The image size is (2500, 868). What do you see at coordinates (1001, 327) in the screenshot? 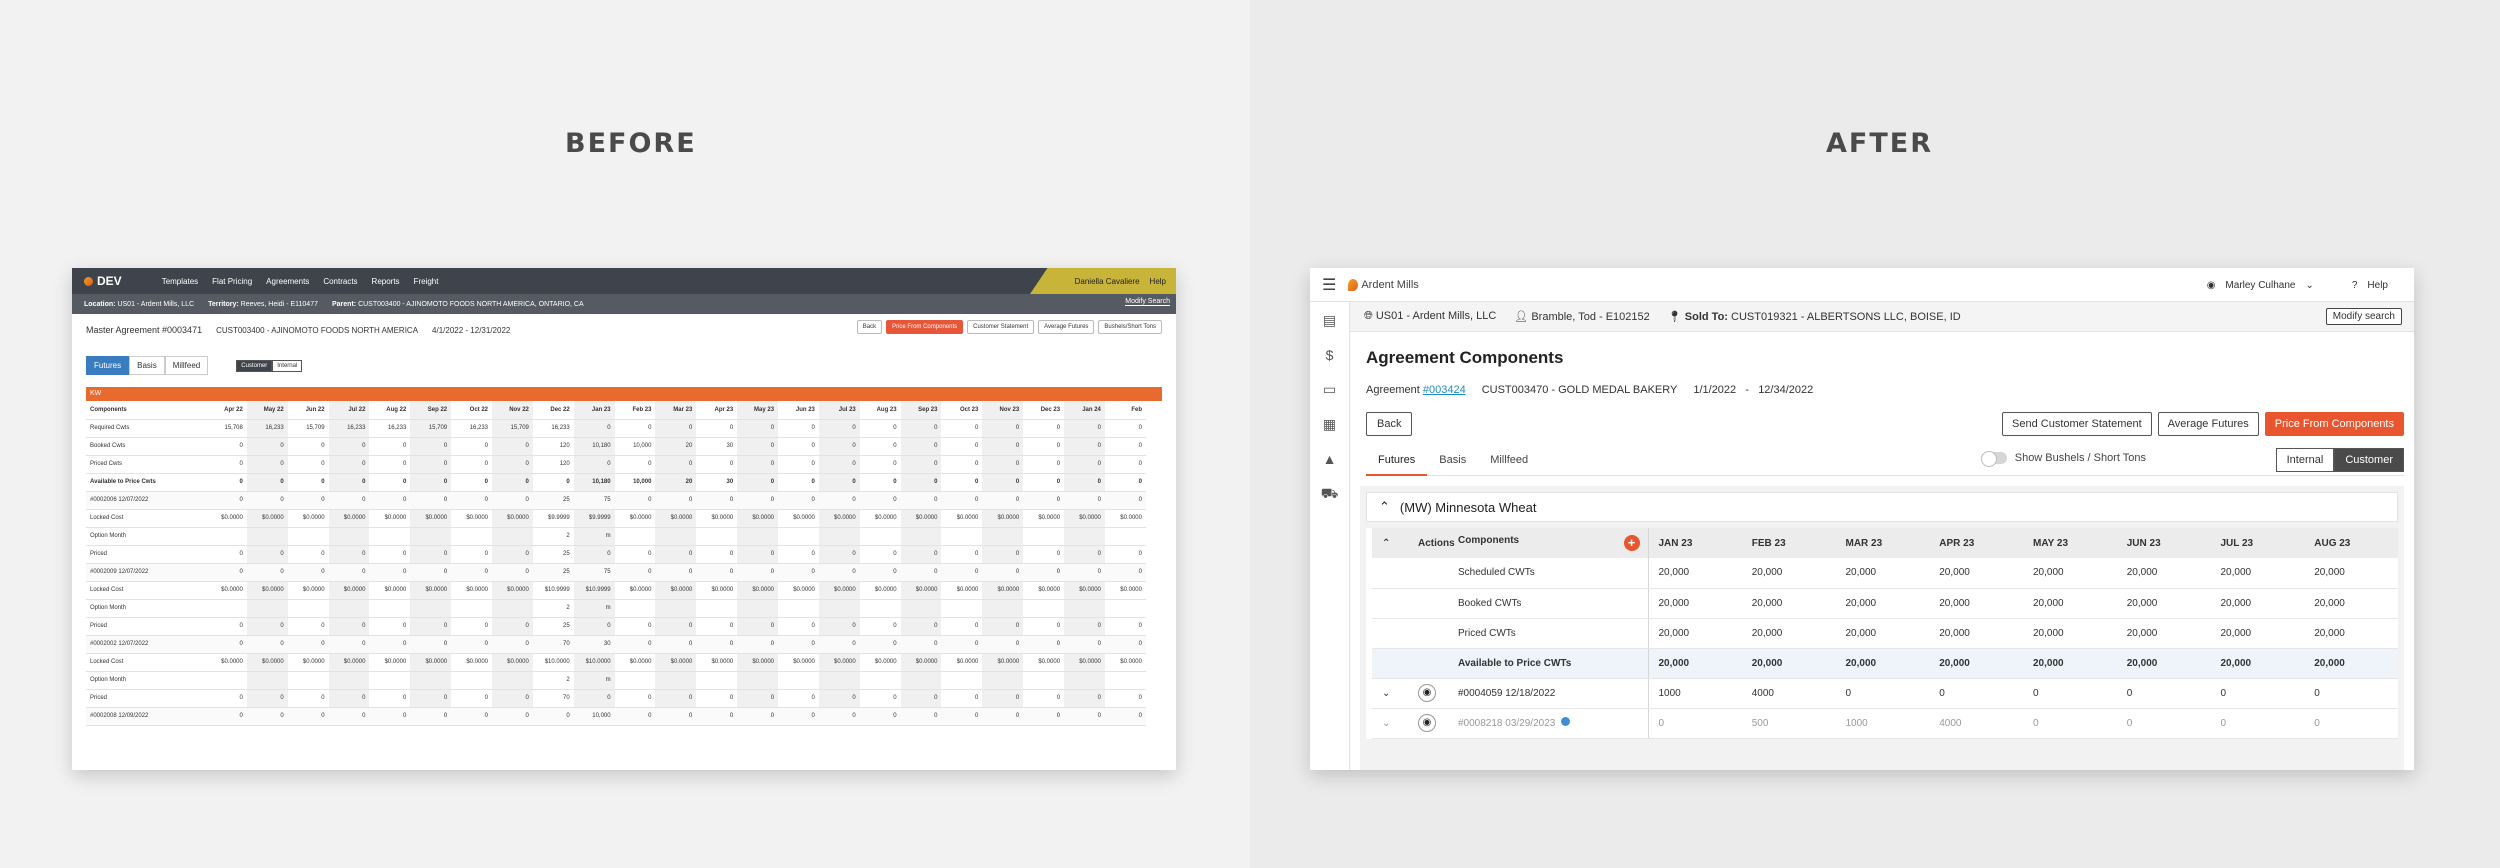
I see `customer-statement-button: Customer Statement` at bounding box center [1001, 327].